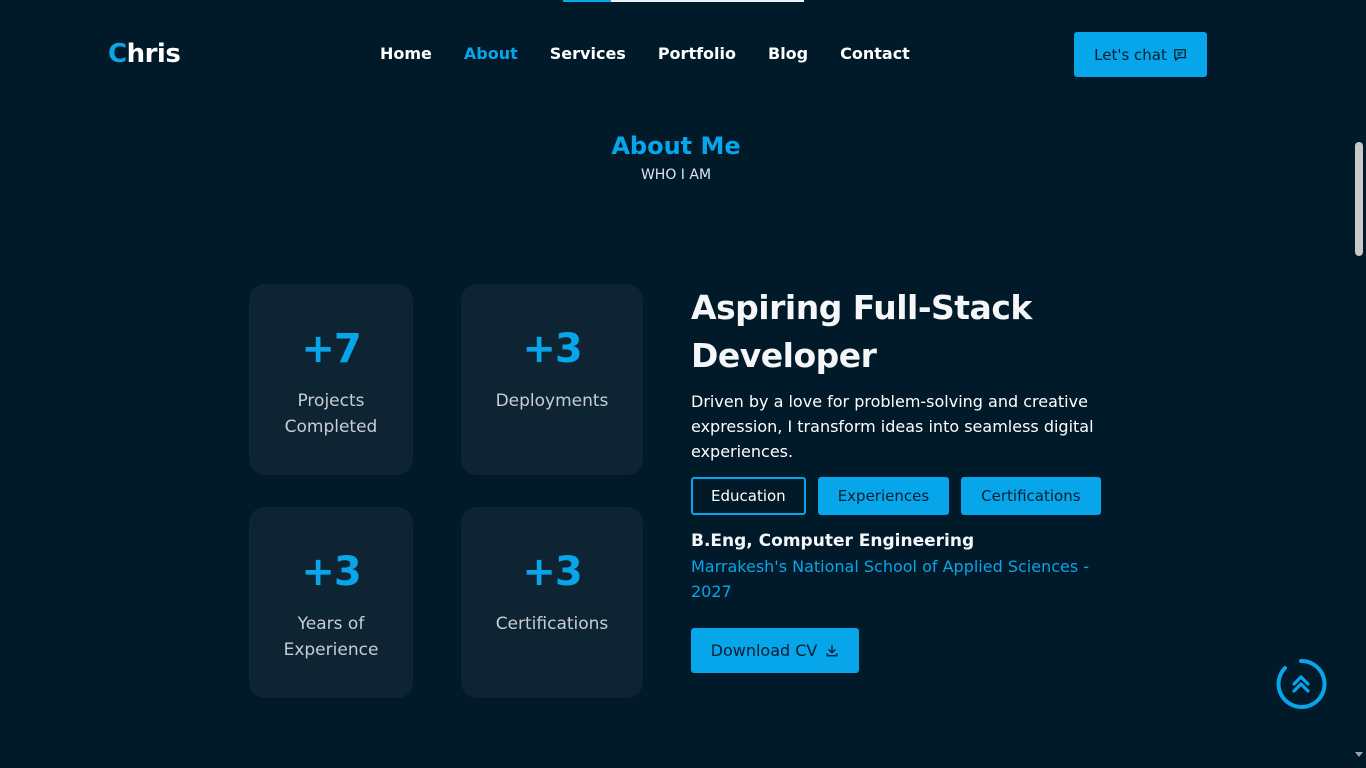  What do you see at coordinates (676, 175) in the screenshot?
I see `section-subtitle: WHO I AM` at bounding box center [676, 175].